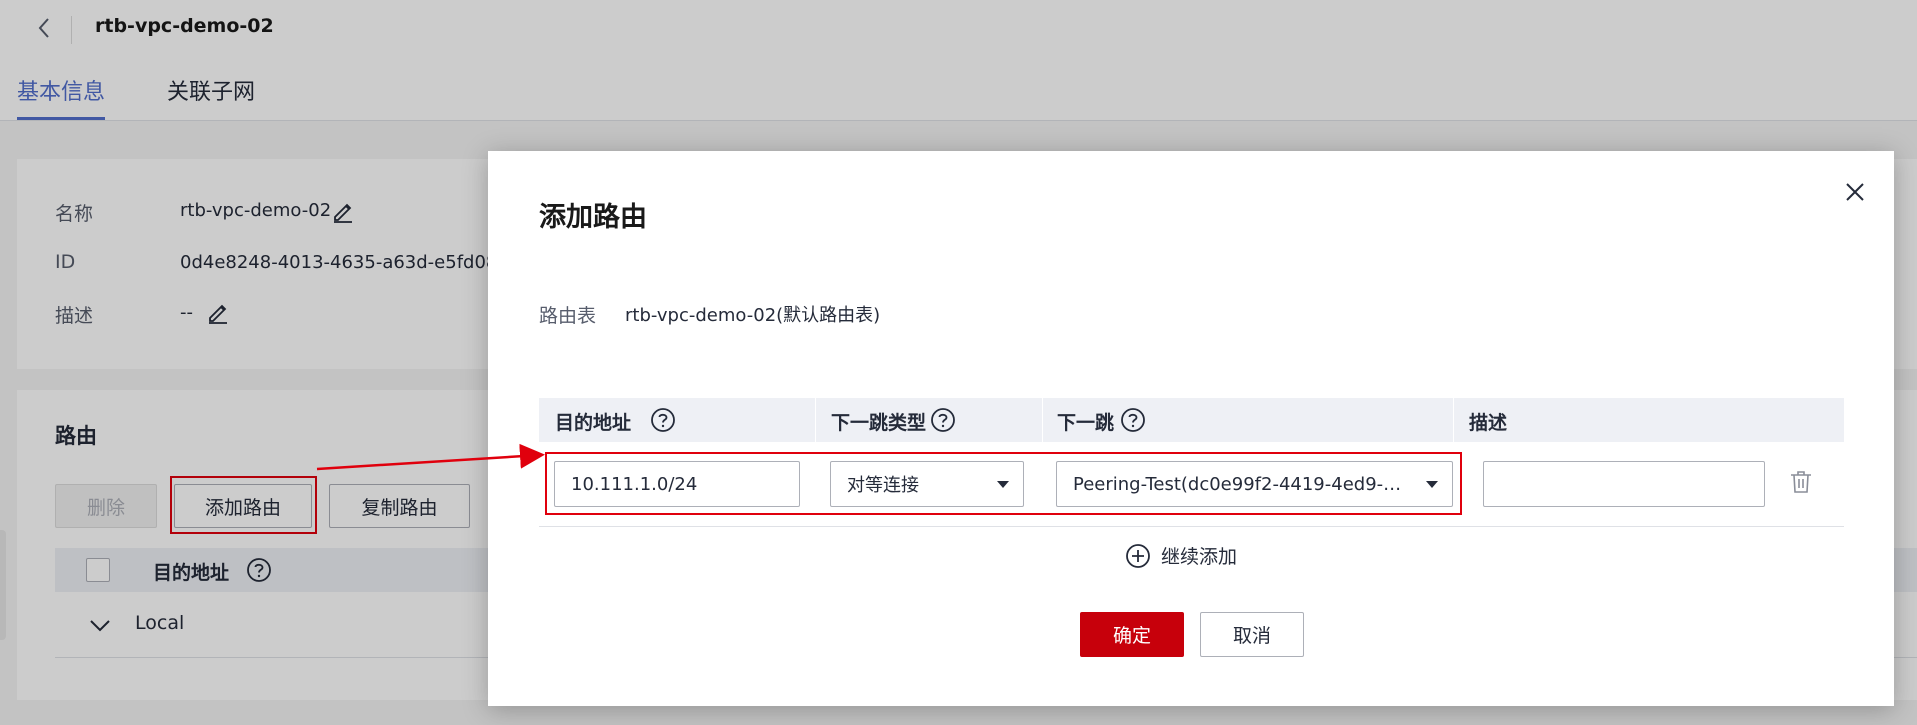 This screenshot has width=1917, height=725. What do you see at coordinates (753, 315) in the screenshot?
I see `route-table-value: rtb-vpc-demo-02(默认路由表)` at bounding box center [753, 315].